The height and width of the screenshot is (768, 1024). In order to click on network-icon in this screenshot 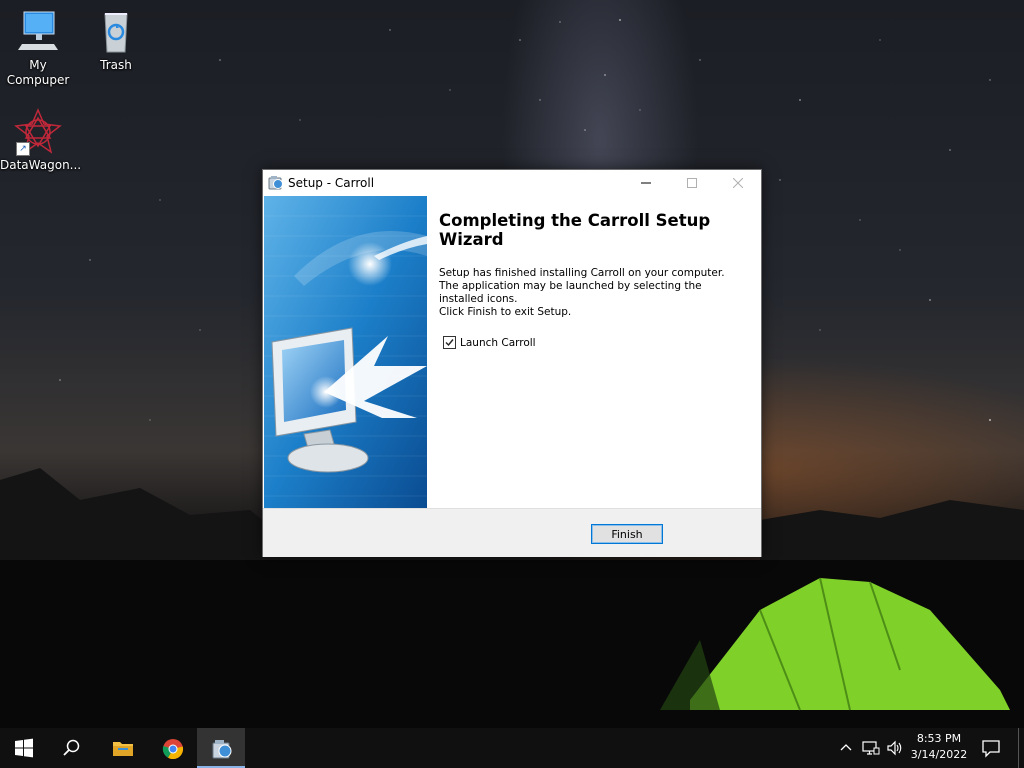, I will do `click(871, 748)`.